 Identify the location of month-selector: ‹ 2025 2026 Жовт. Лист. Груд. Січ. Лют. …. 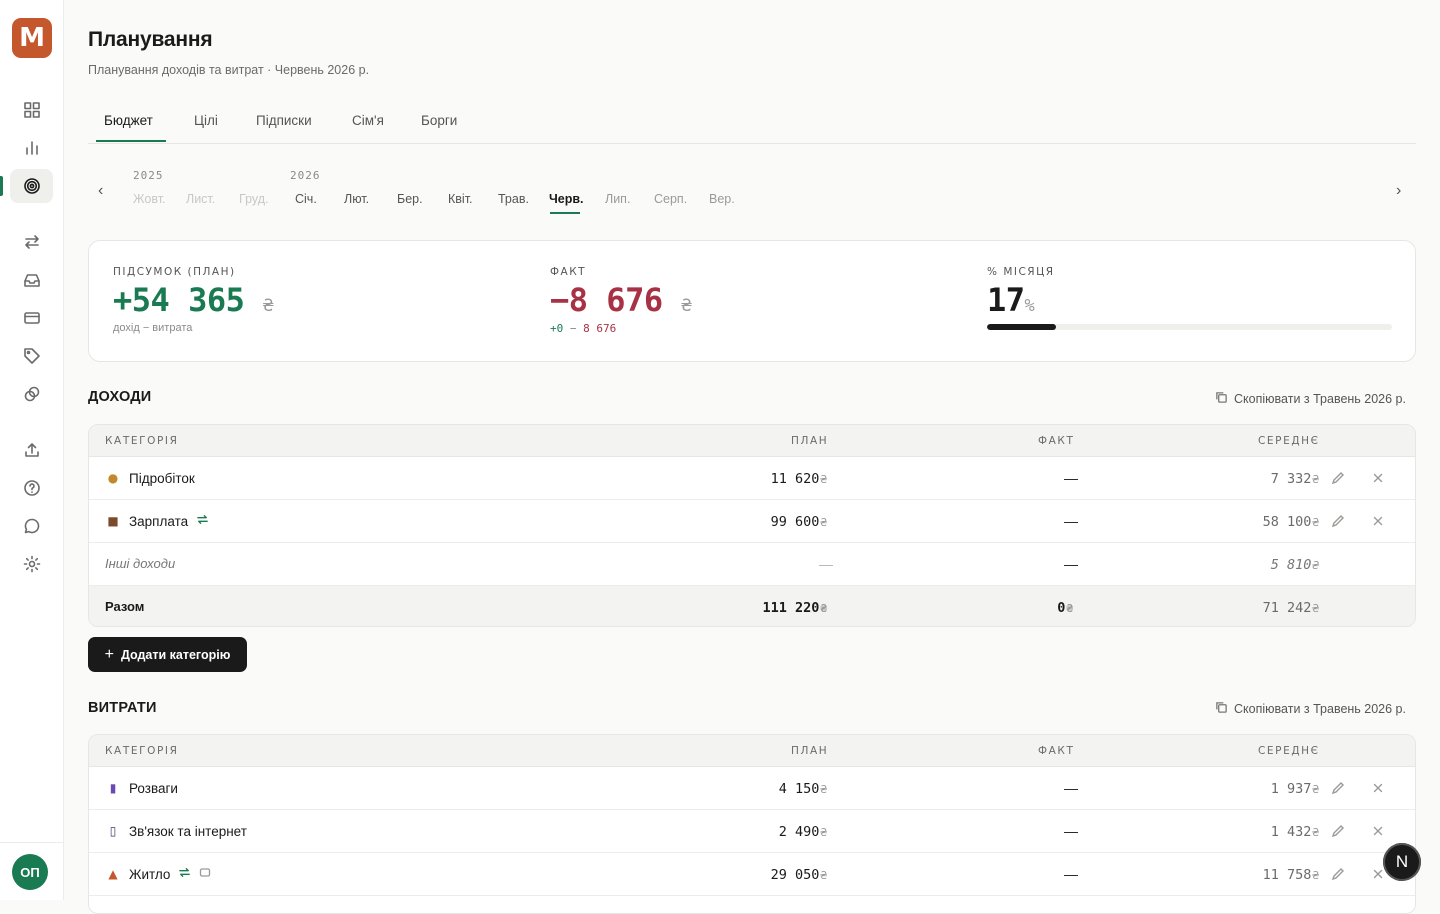
(752, 190).